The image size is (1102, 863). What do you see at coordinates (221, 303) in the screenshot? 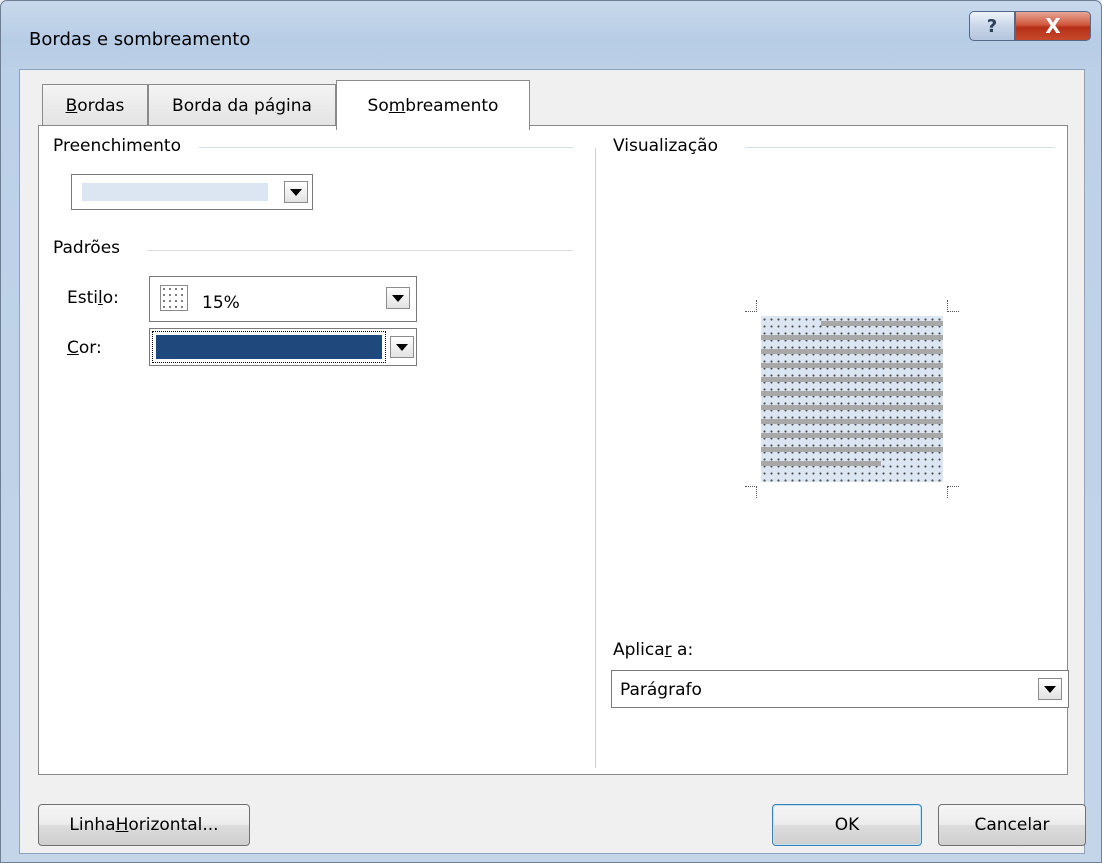
I see `style-value: 15%` at bounding box center [221, 303].